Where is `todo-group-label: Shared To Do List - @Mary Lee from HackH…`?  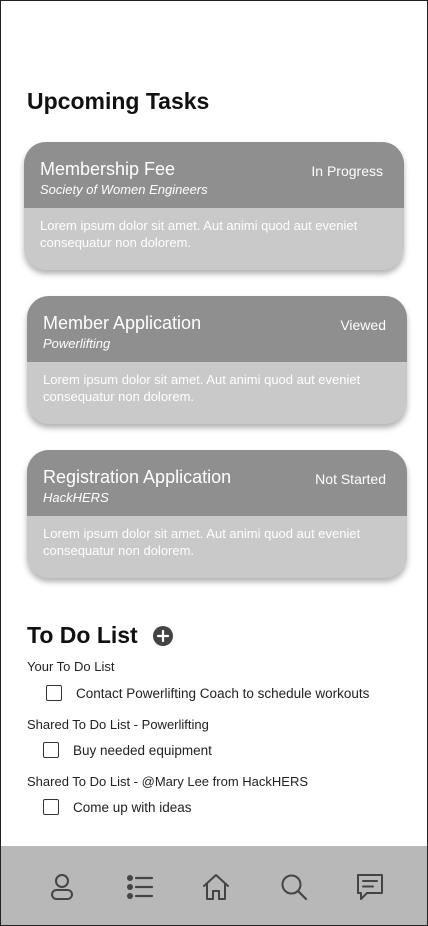 todo-group-label: Shared To Do List - @Mary Lee from HackH… is located at coordinates (167, 781).